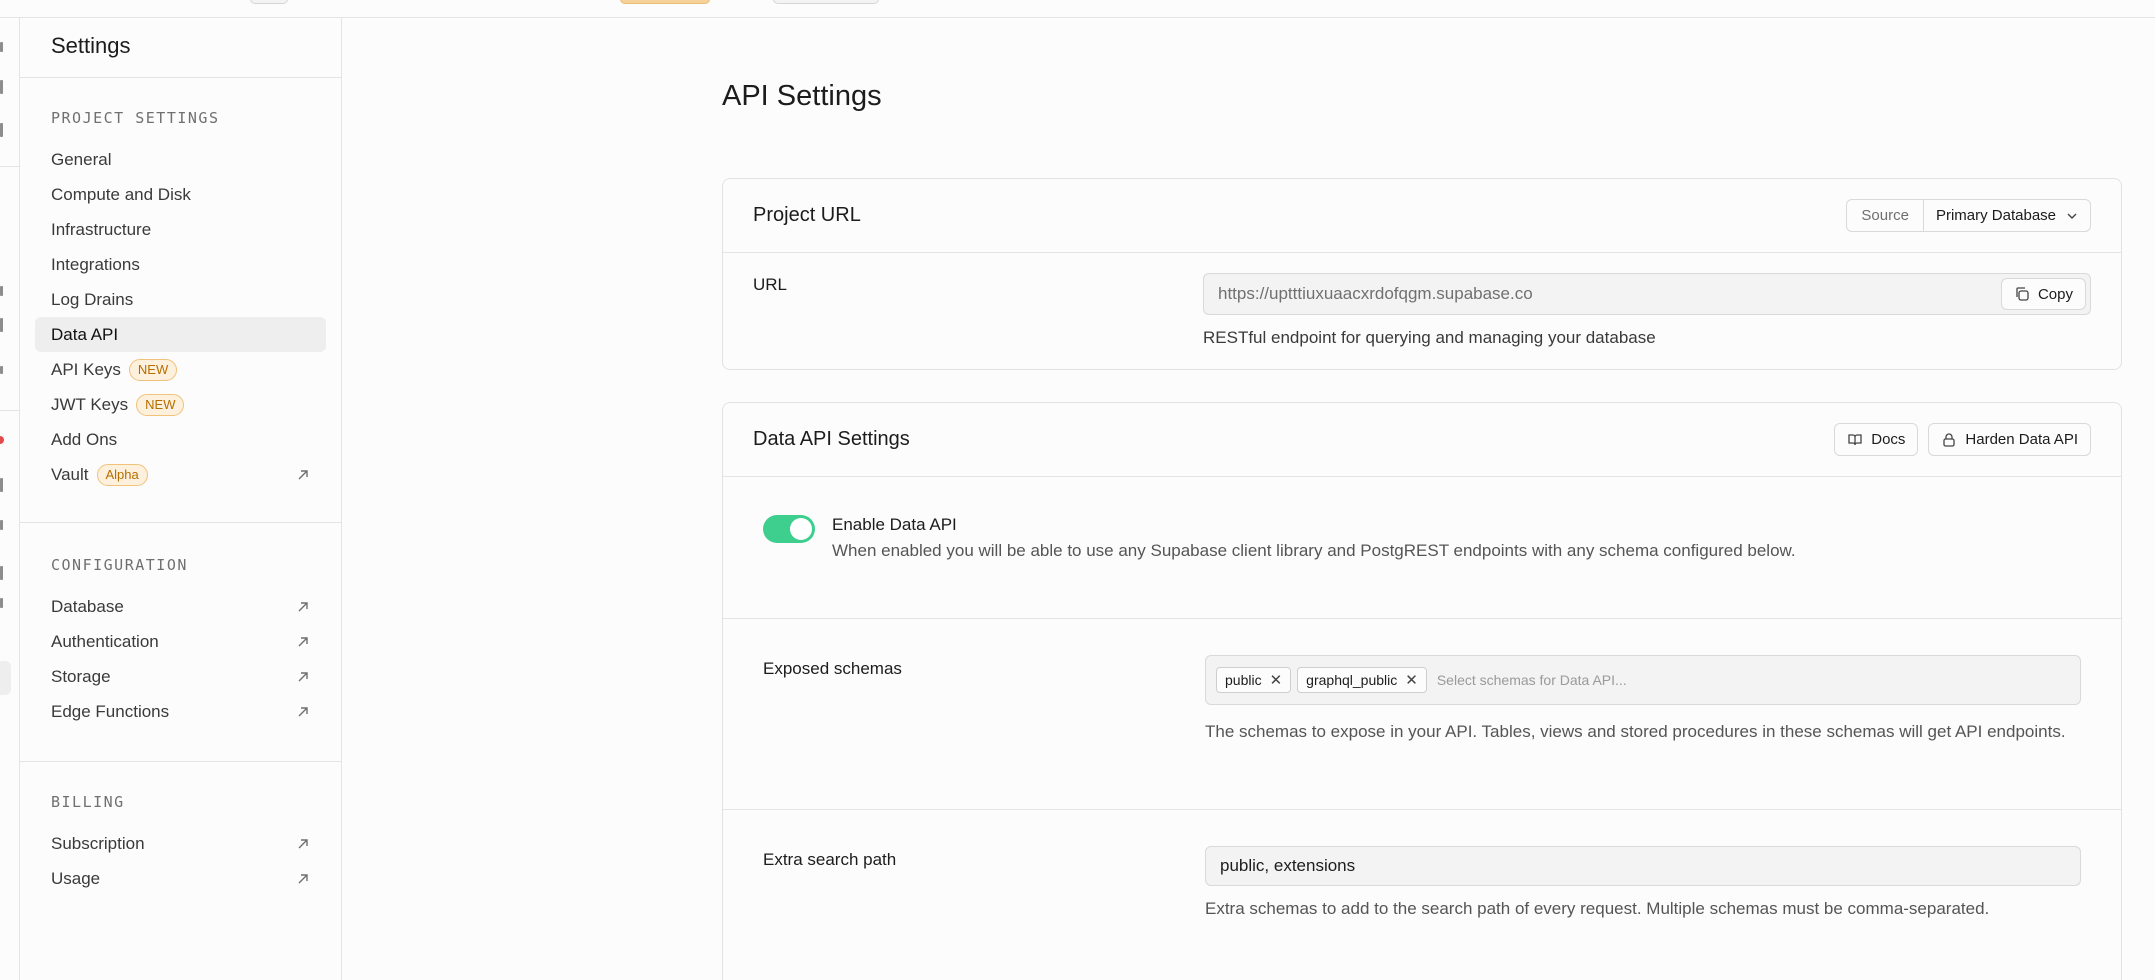  What do you see at coordinates (1422, 216) in the screenshot?
I see `card-header: Project URL Source Primary Database` at bounding box center [1422, 216].